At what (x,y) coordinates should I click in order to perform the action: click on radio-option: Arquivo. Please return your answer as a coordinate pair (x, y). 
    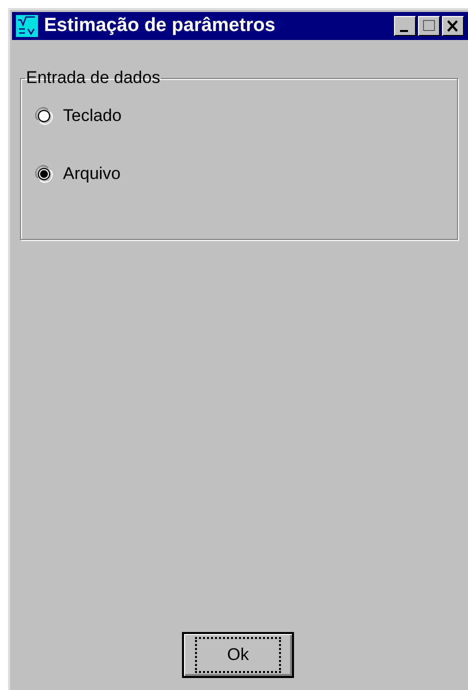
    Looking at the image, I should click on (78, 174).